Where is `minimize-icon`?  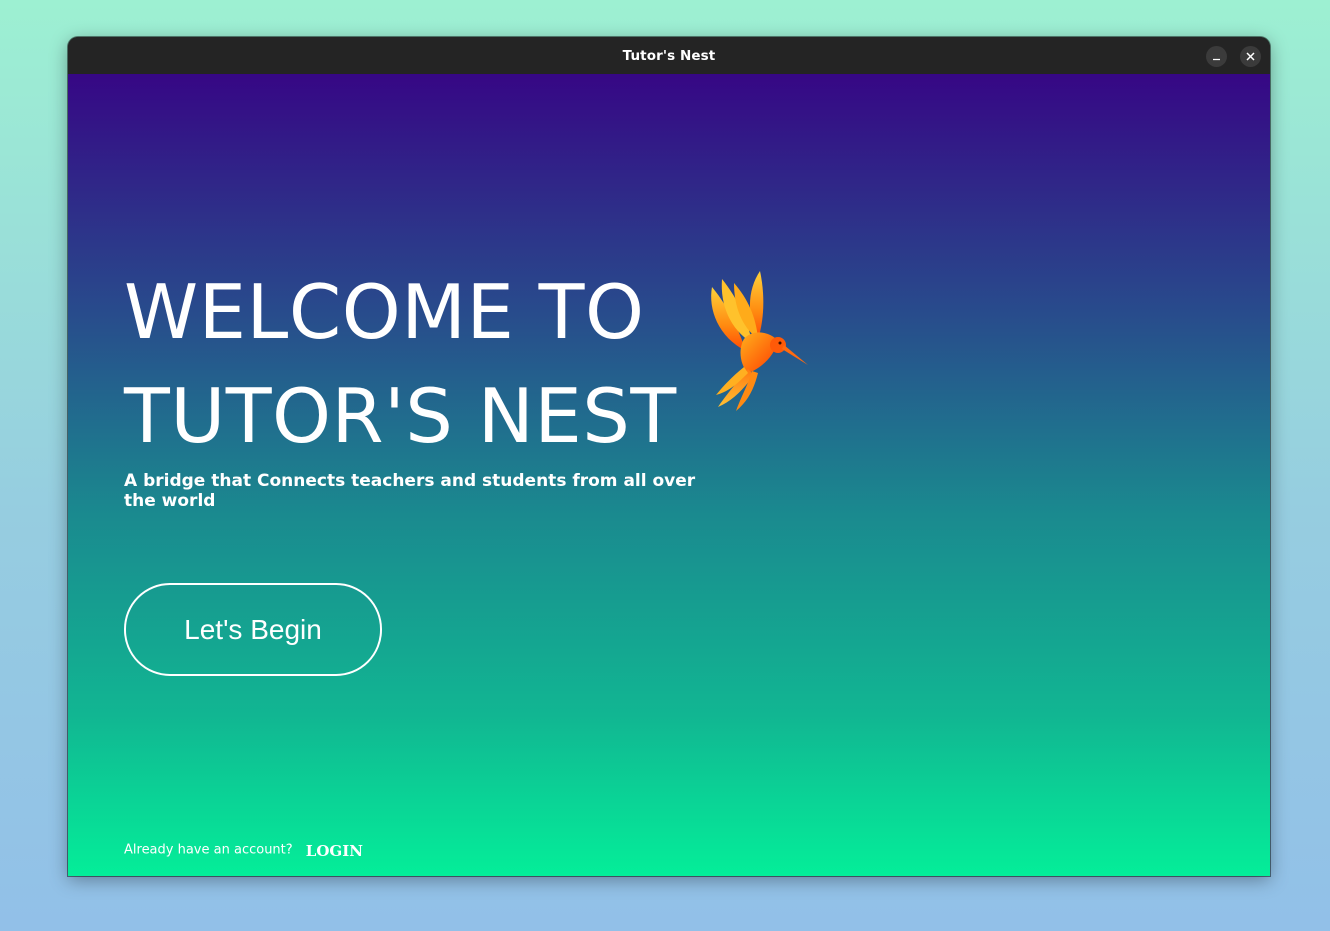 minimize-icon is located at coordinates (1216, 59).